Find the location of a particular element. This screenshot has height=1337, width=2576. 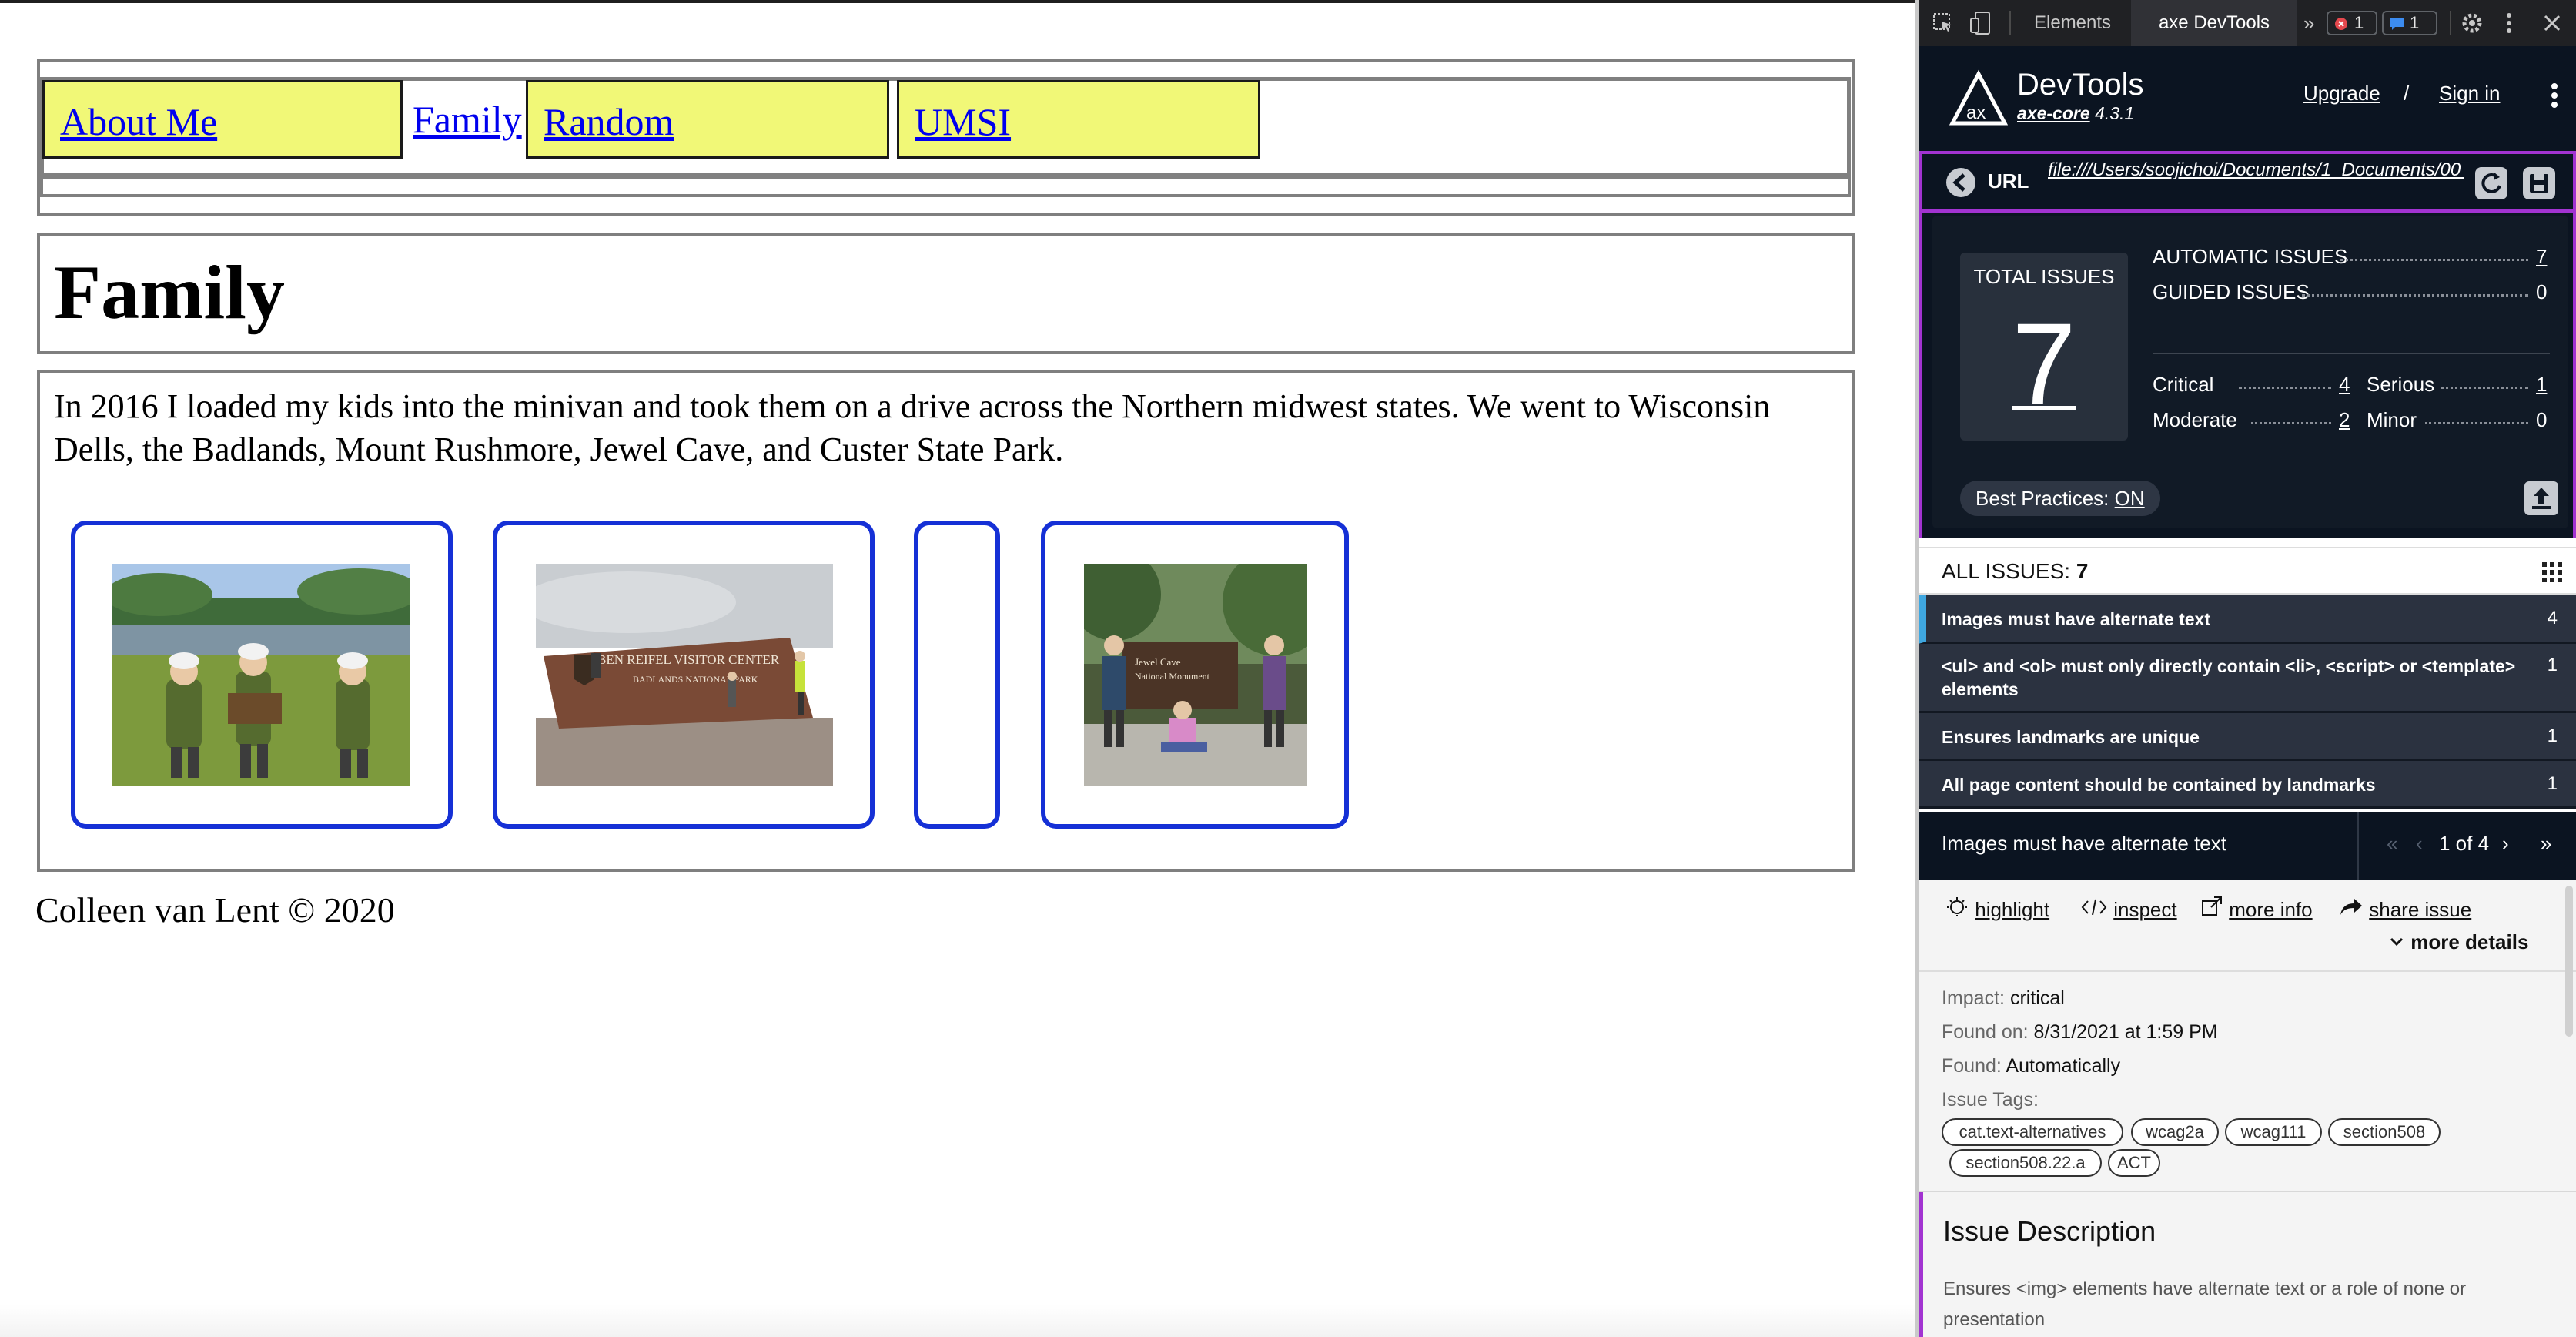

rescan-icon is located at coordinates (2491, 183).